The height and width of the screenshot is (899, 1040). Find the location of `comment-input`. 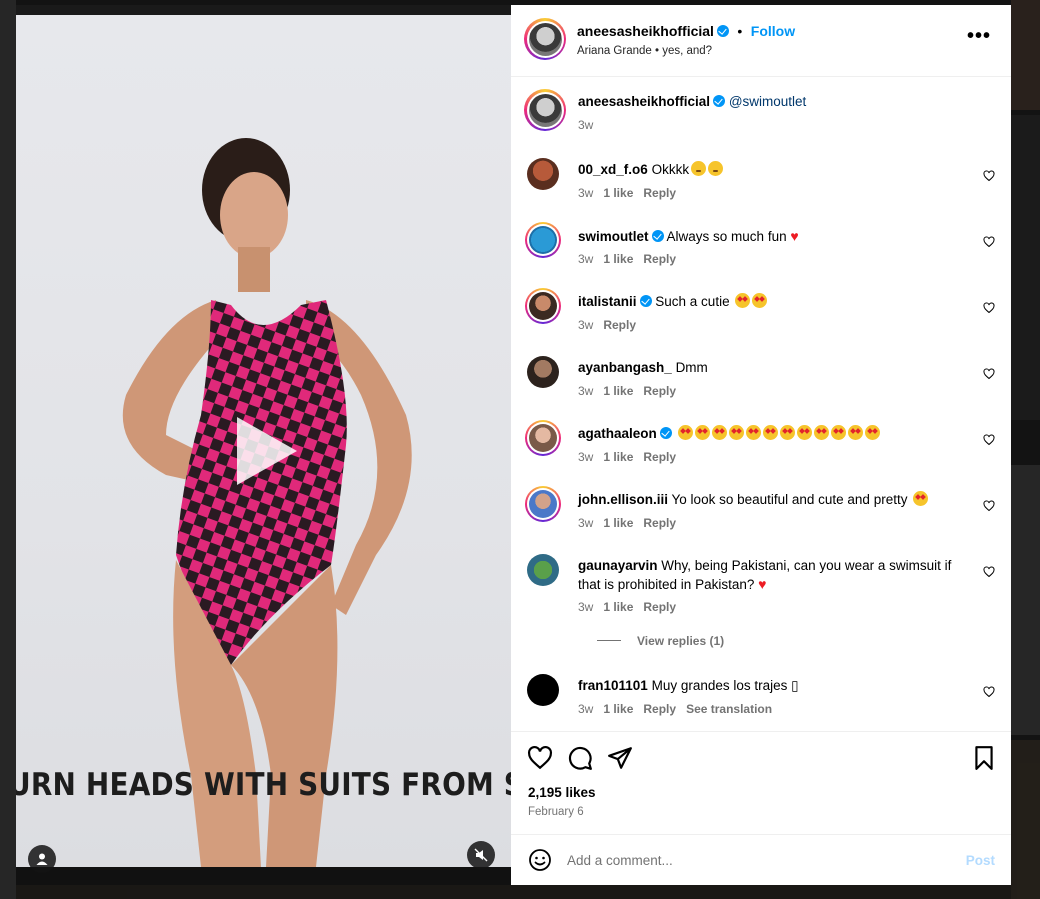

comment-input is located at coordinates (757, 860).